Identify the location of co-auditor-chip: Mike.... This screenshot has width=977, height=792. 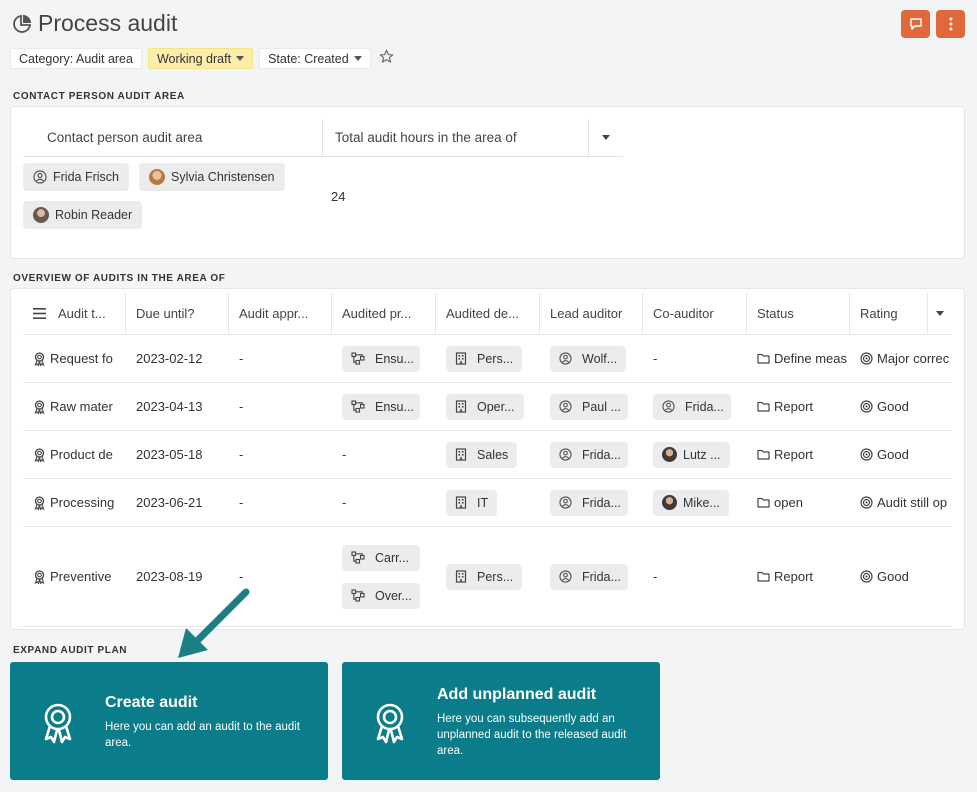
(691, 502).